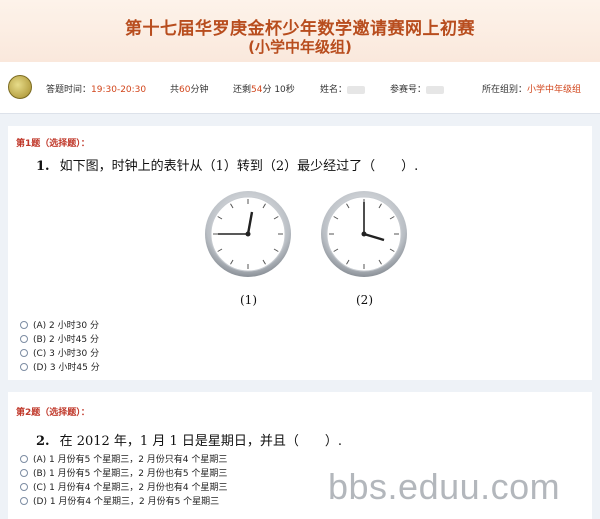 This screenshot has height=519, width=600. I want to click on page-header: 第十七届华罗庚金杯少年数学邀请赛网上初赛 (小学中年级组), so click(300, 31).